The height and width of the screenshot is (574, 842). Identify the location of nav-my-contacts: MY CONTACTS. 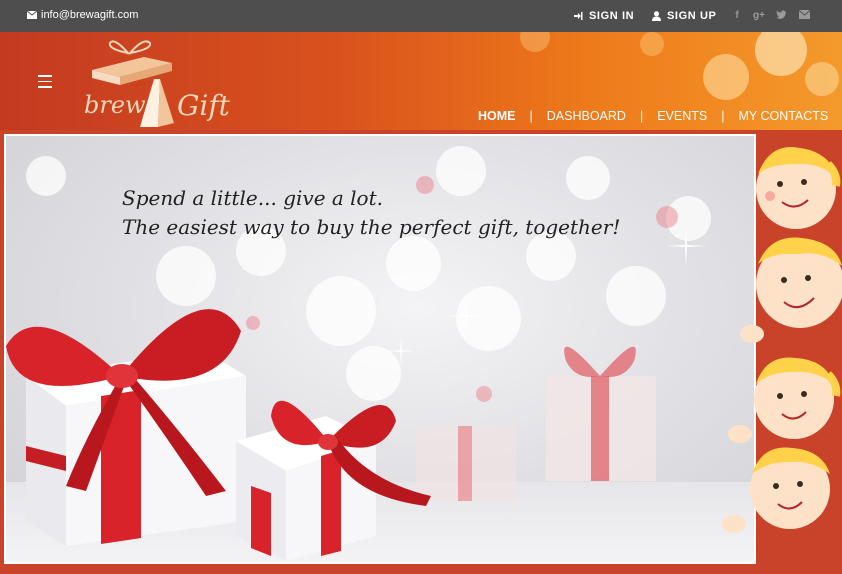
(783, 116).